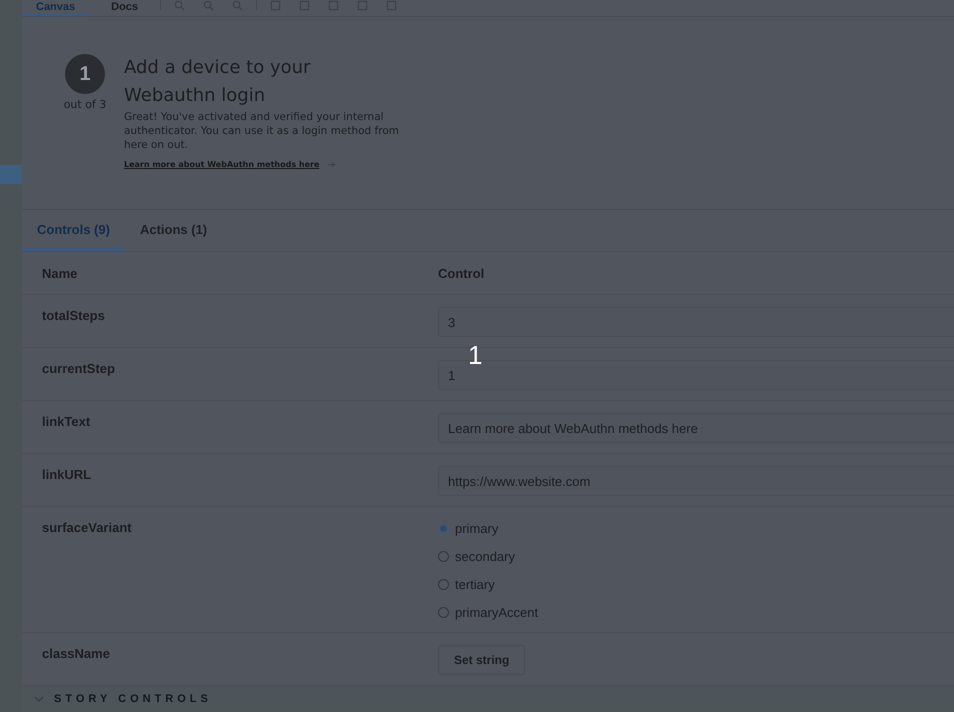 This screenshot has height=712, width=954. I want to click on section-toggle: STORY CONTROLS, so click(133, 699).